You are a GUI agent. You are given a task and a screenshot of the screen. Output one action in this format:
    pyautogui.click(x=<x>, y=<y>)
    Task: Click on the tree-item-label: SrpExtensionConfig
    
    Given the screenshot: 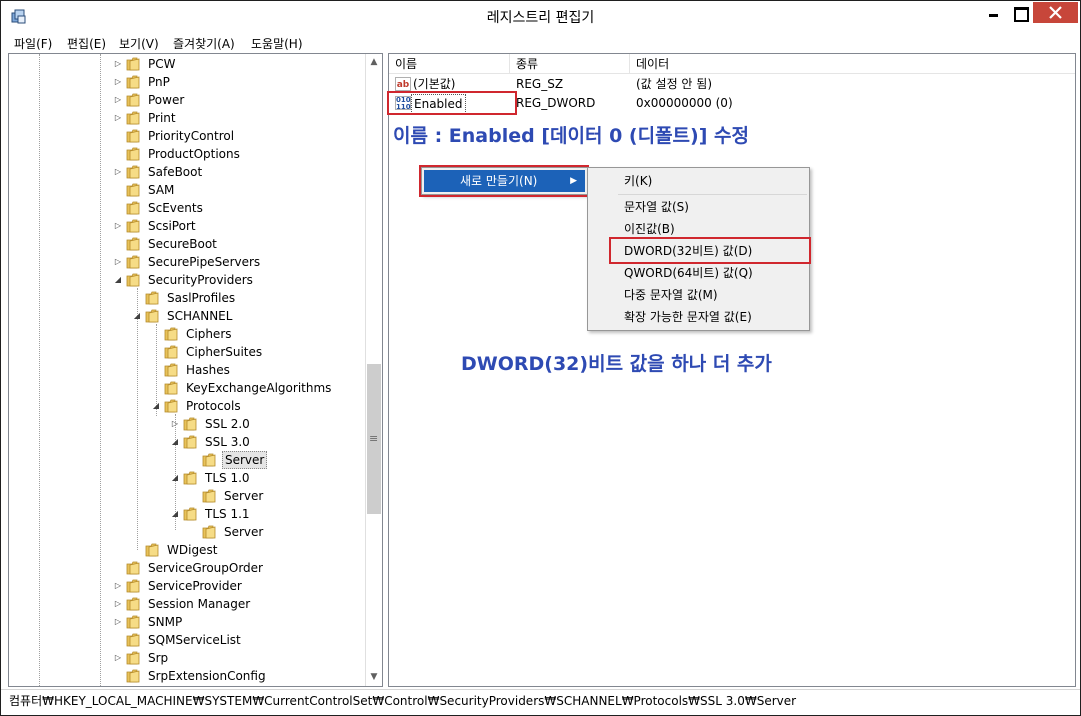 What is the action you would take?
    pyautogui.click(x=207, y=676)
    